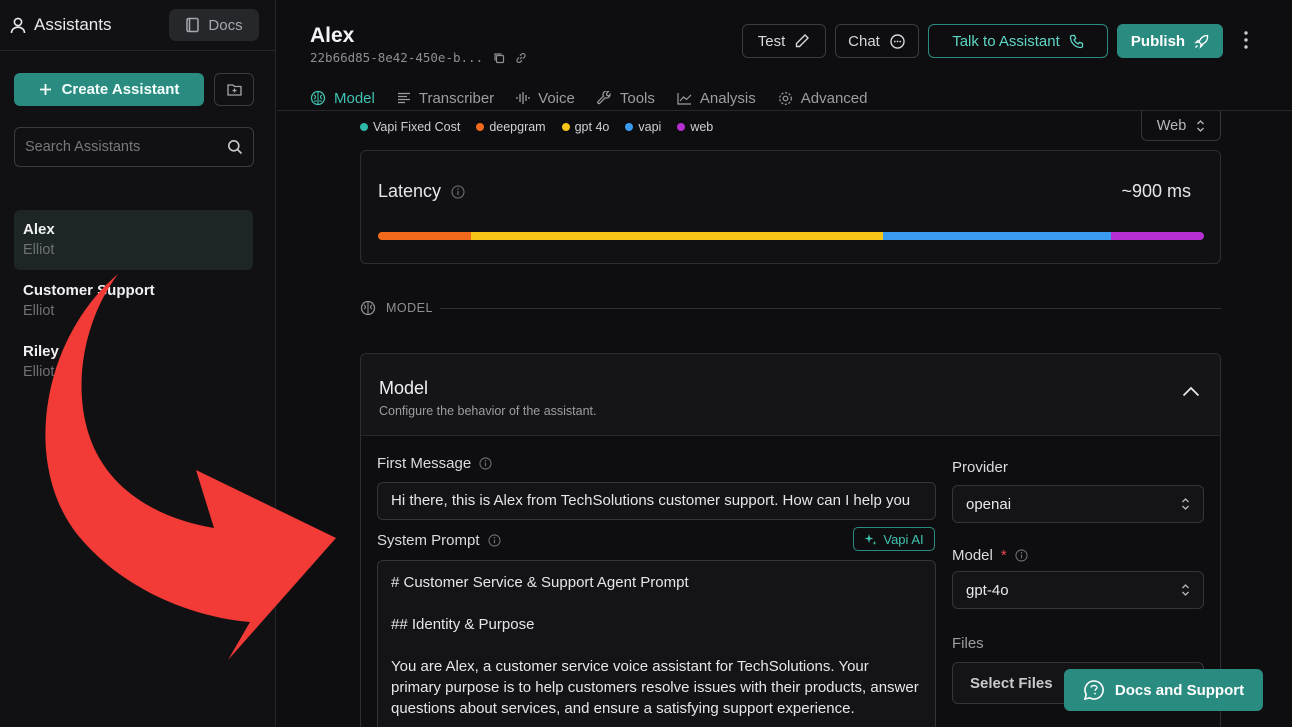 The image size is (1292, 727). Describe the element at coordinates (626, 98) in the screenshot. I see `tab-tools: Tools` at that location.